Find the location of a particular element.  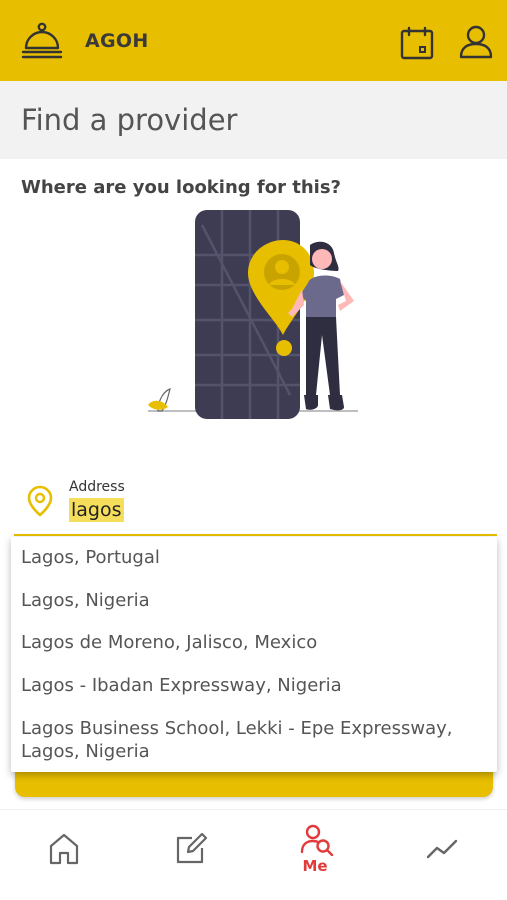

page-header: Find a provider is located at coordinates (253, 120).